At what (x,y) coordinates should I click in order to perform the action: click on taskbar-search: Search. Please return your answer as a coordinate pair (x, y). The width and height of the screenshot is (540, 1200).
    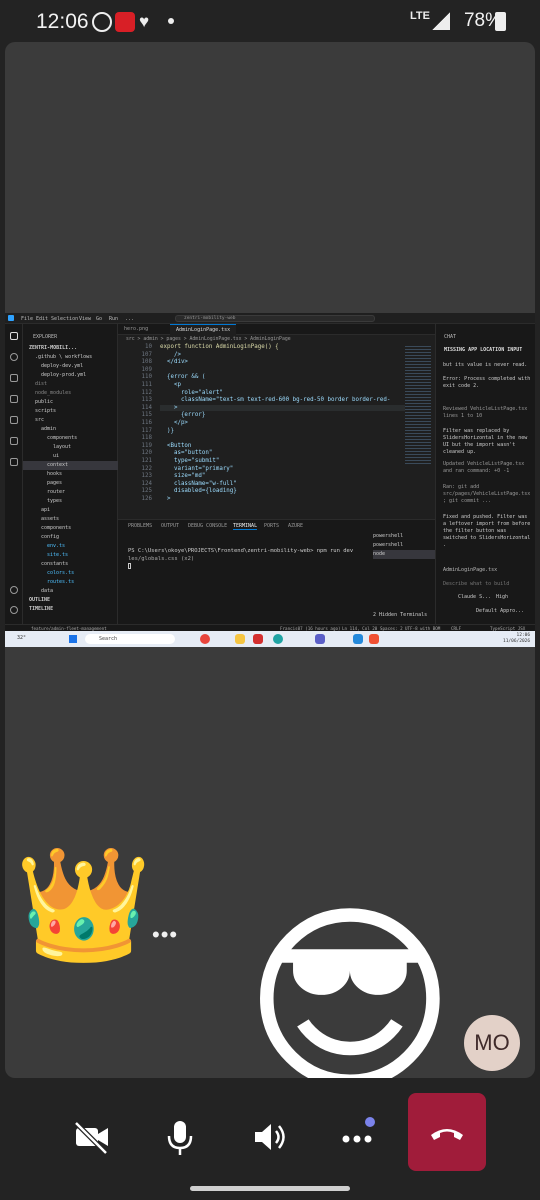
    Looking at the image, I should click on (130, 639).